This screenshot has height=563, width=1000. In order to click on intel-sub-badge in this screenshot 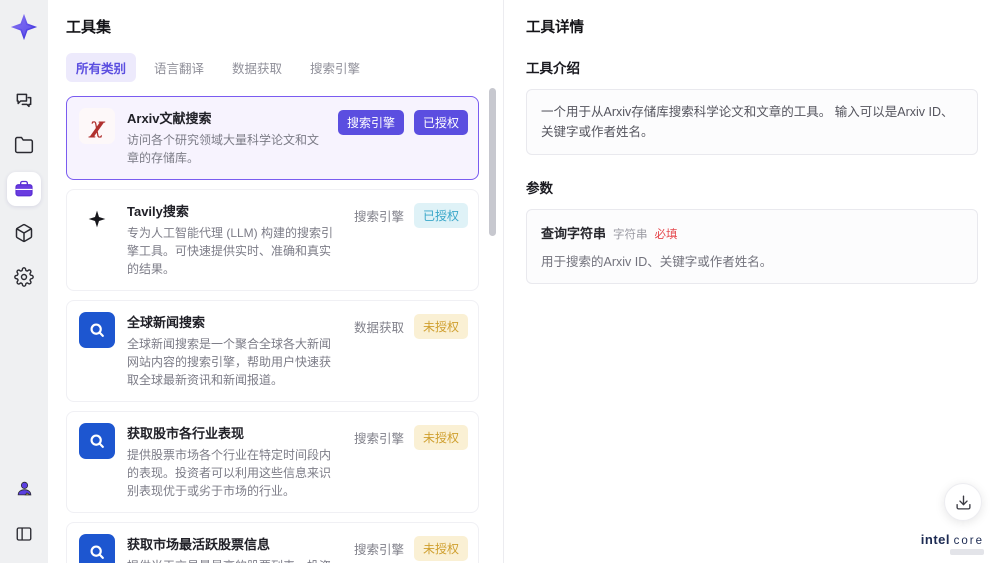, I will do `click(967, 552)`.